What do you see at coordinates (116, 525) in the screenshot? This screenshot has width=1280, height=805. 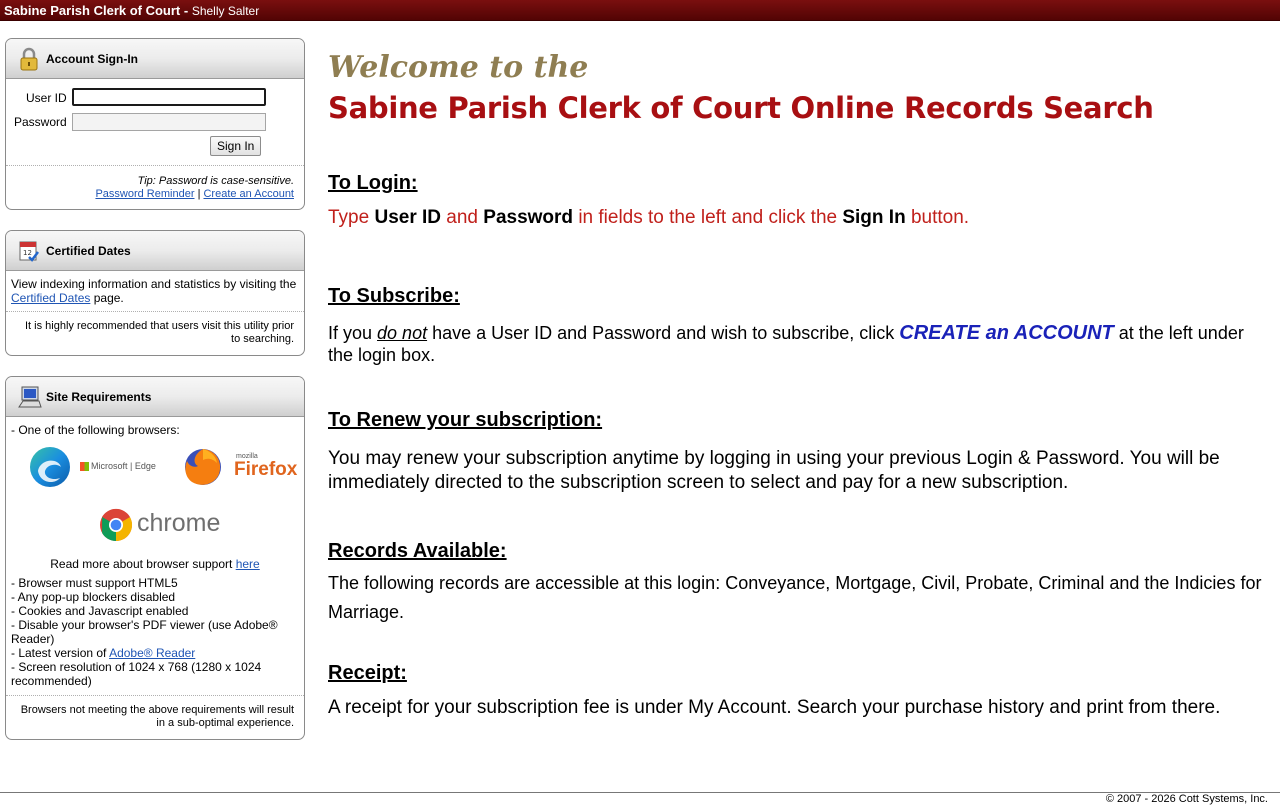 I see `chrome-icon` at bounding box center [116, 525].